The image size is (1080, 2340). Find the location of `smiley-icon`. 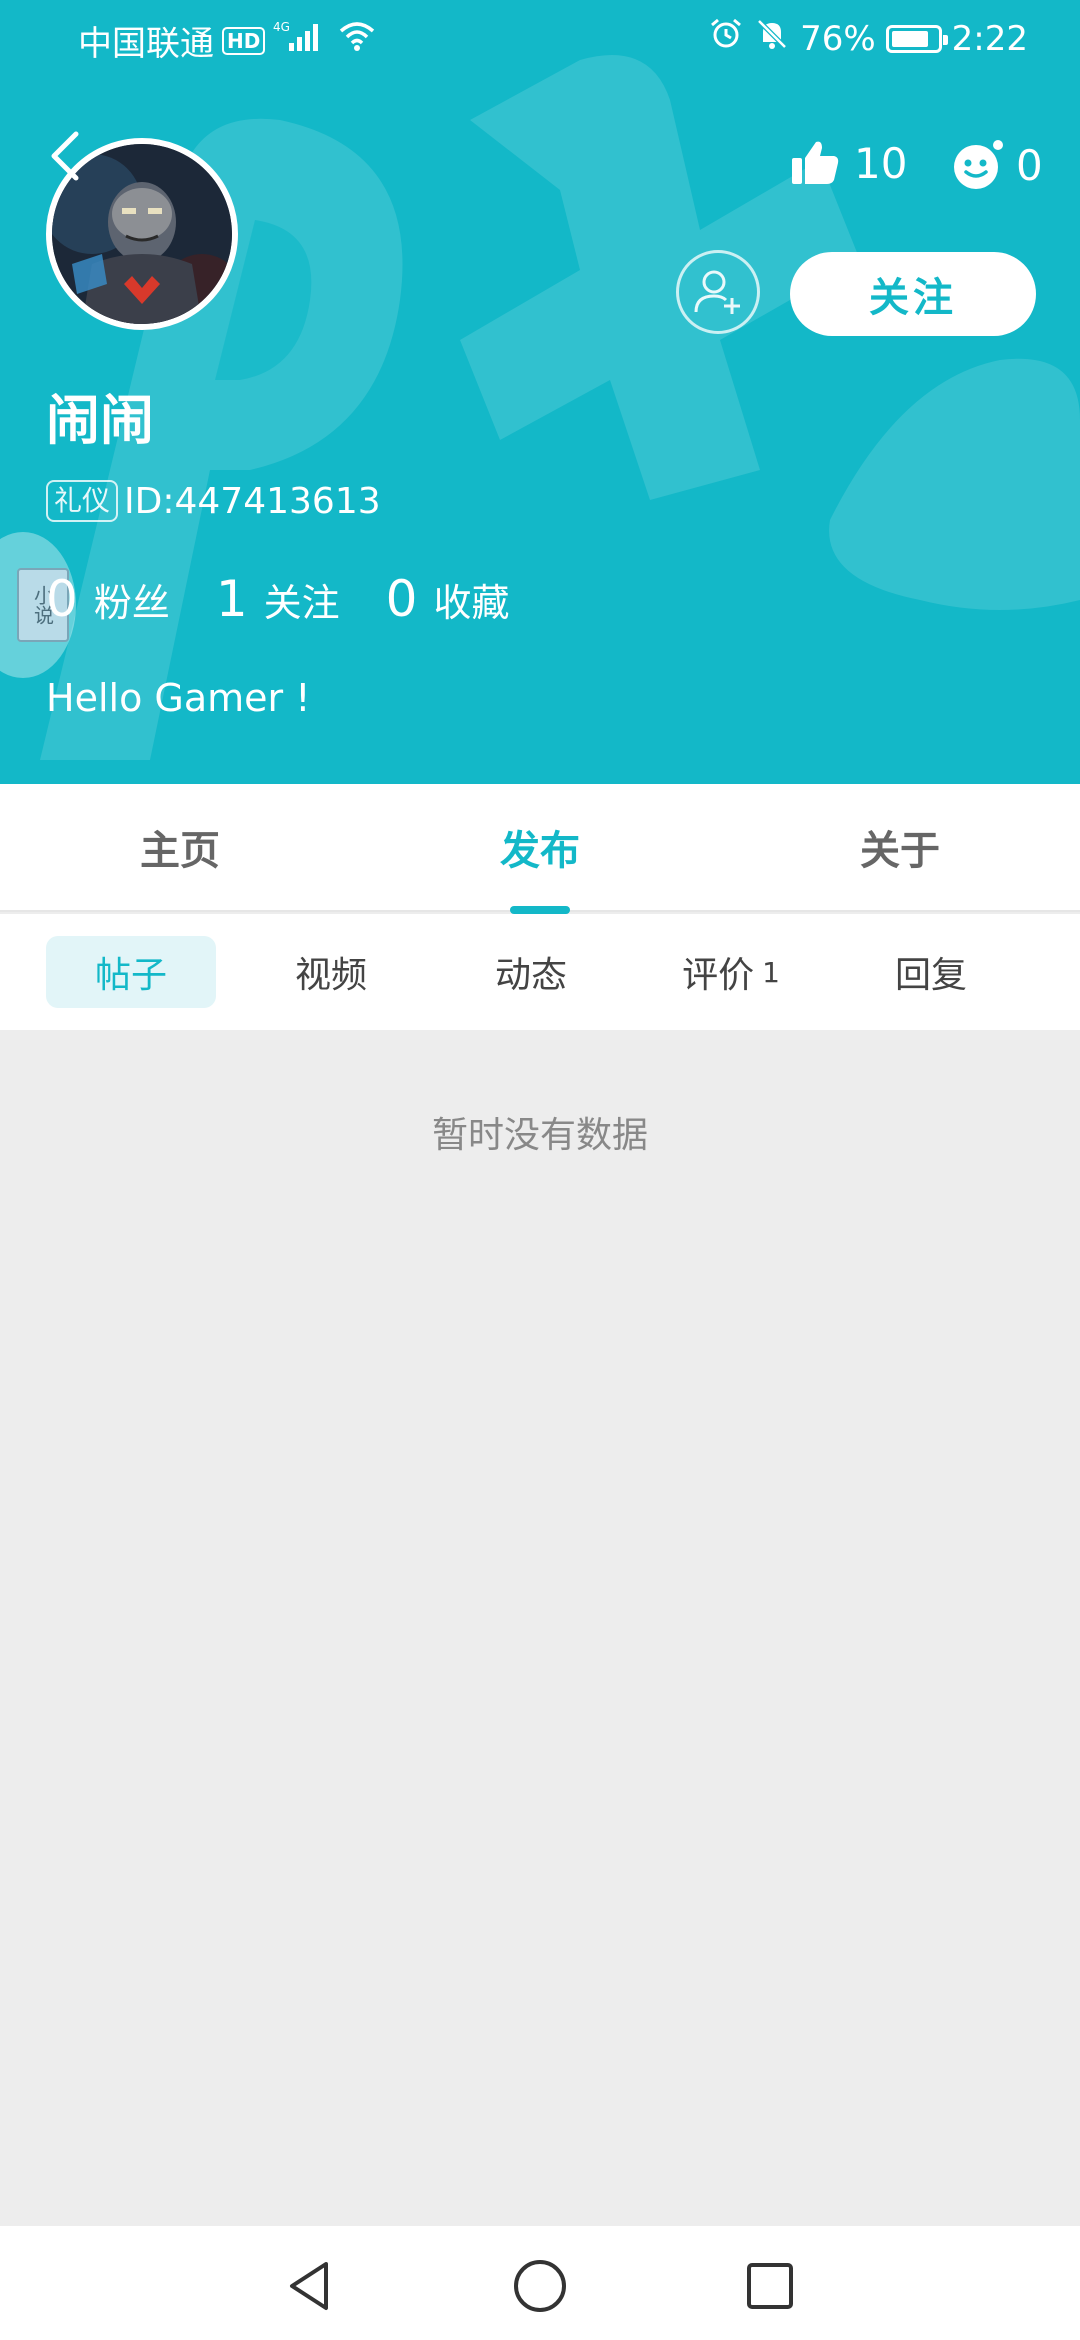

smiley-icon is located at coordinates (978, 164).